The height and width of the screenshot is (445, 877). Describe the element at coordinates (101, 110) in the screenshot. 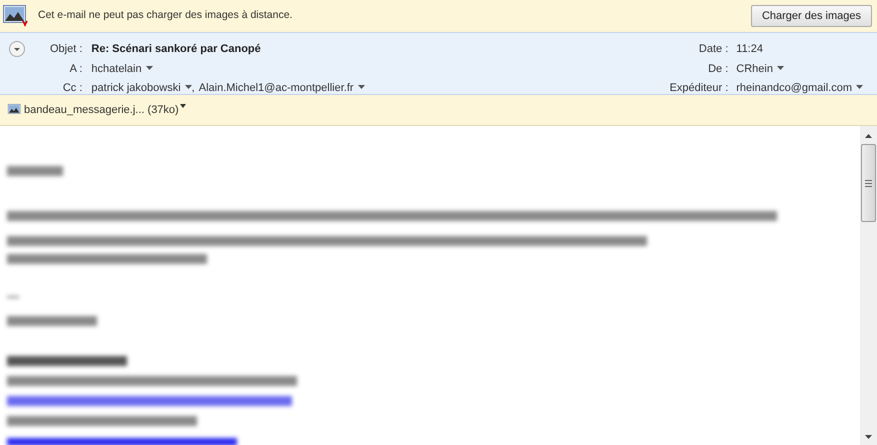

I see `attachment-link: bandeau_messagerie.j... (37ko)` at that location.